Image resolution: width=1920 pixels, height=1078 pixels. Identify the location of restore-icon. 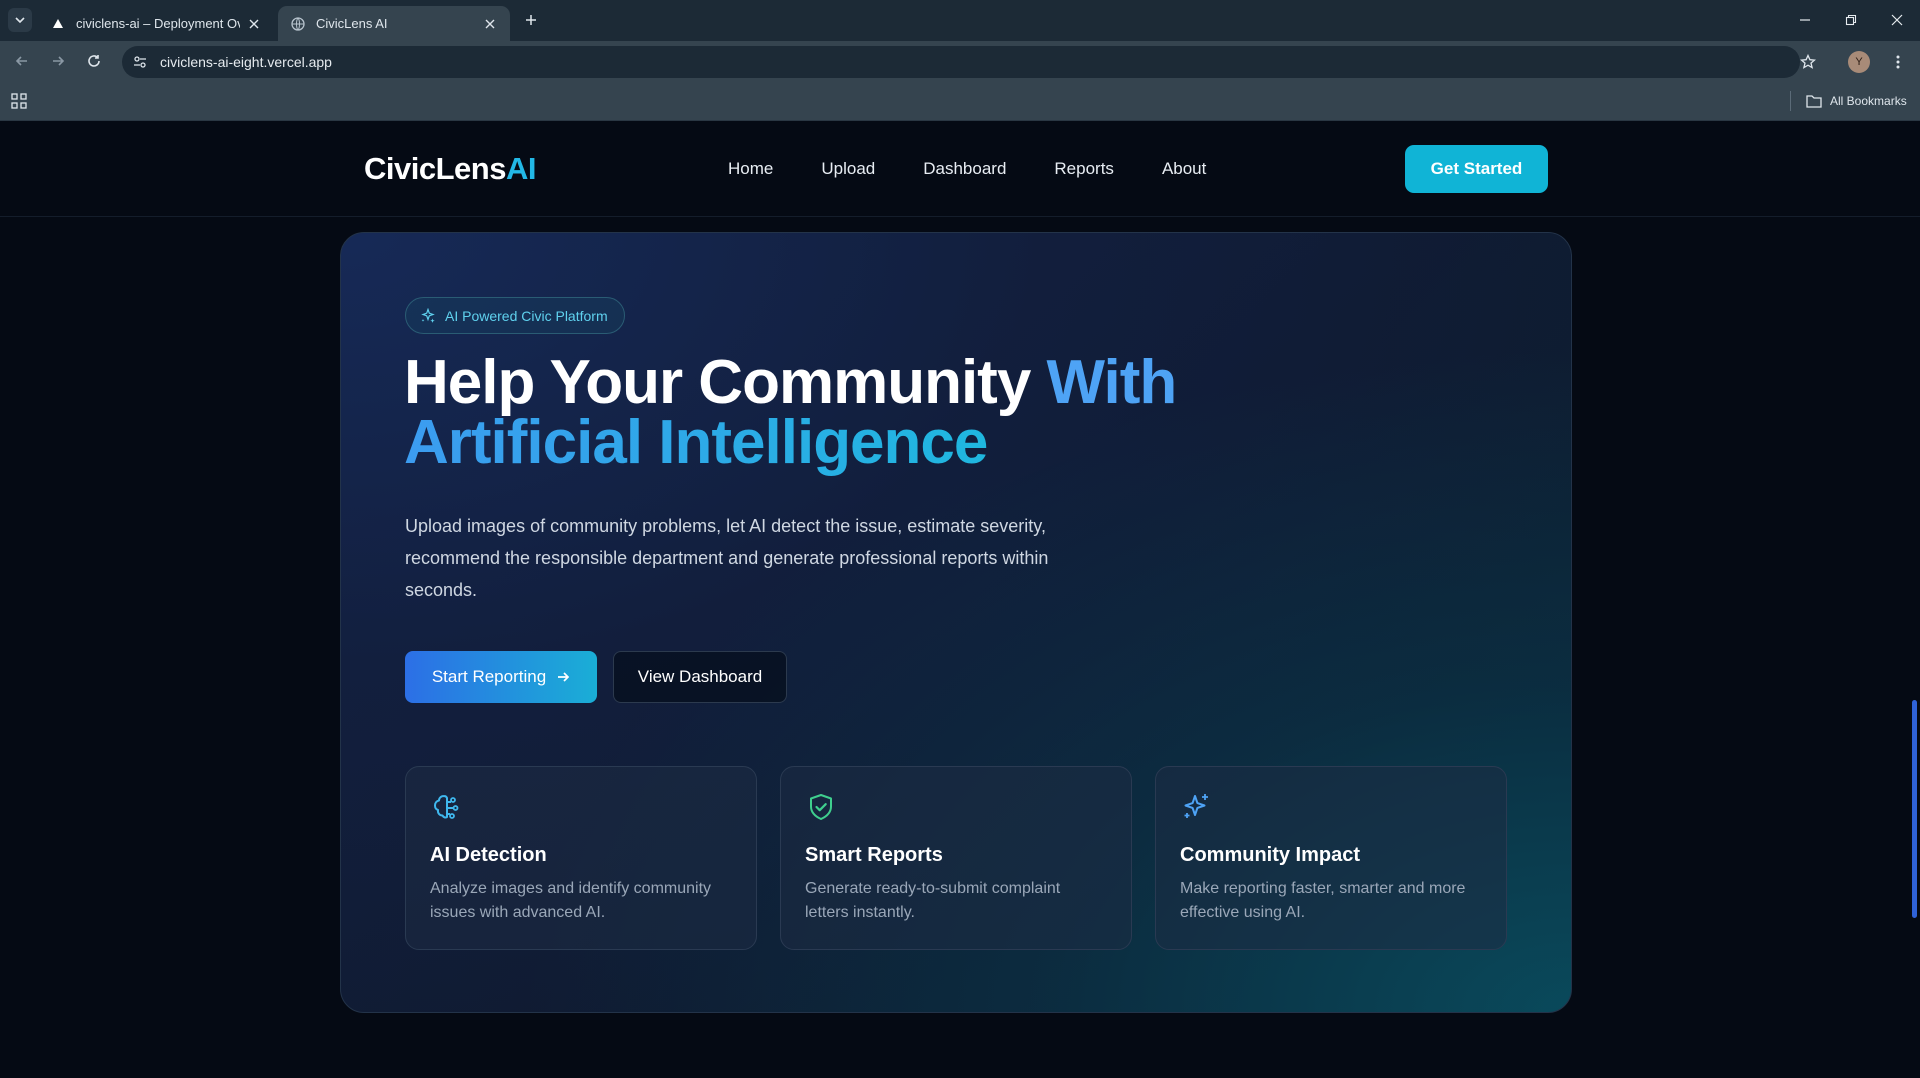
(1851, 20).